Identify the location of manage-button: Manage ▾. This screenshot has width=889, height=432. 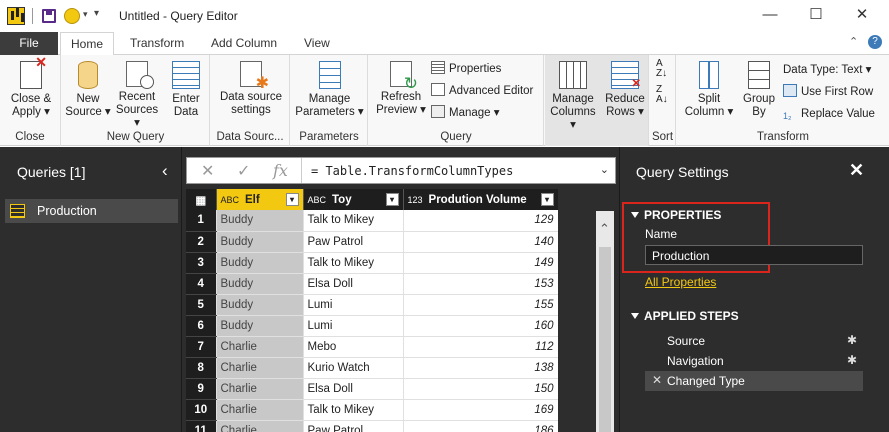
(465, 113).